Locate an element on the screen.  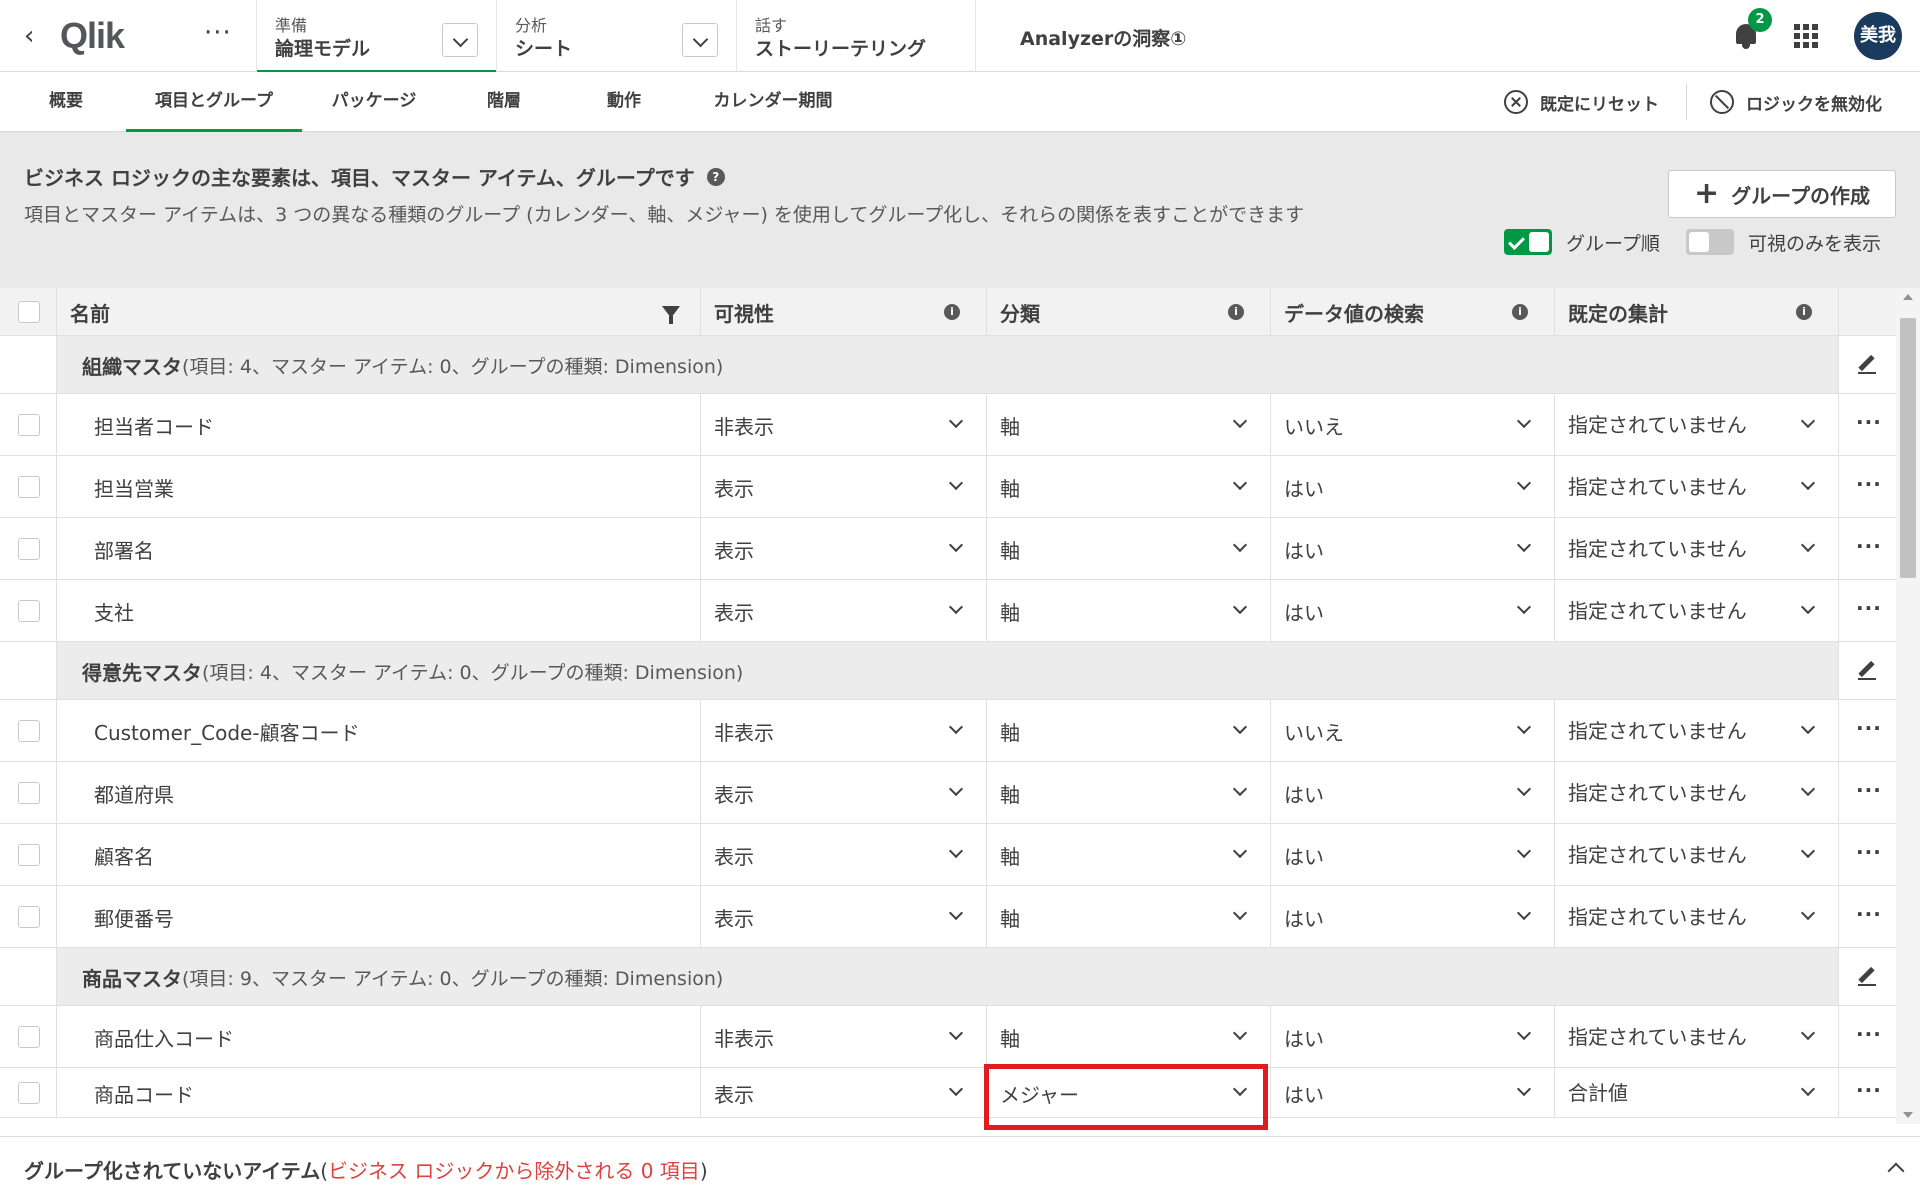
qlik-logo: Qlik is located at coordinates (92, 36).